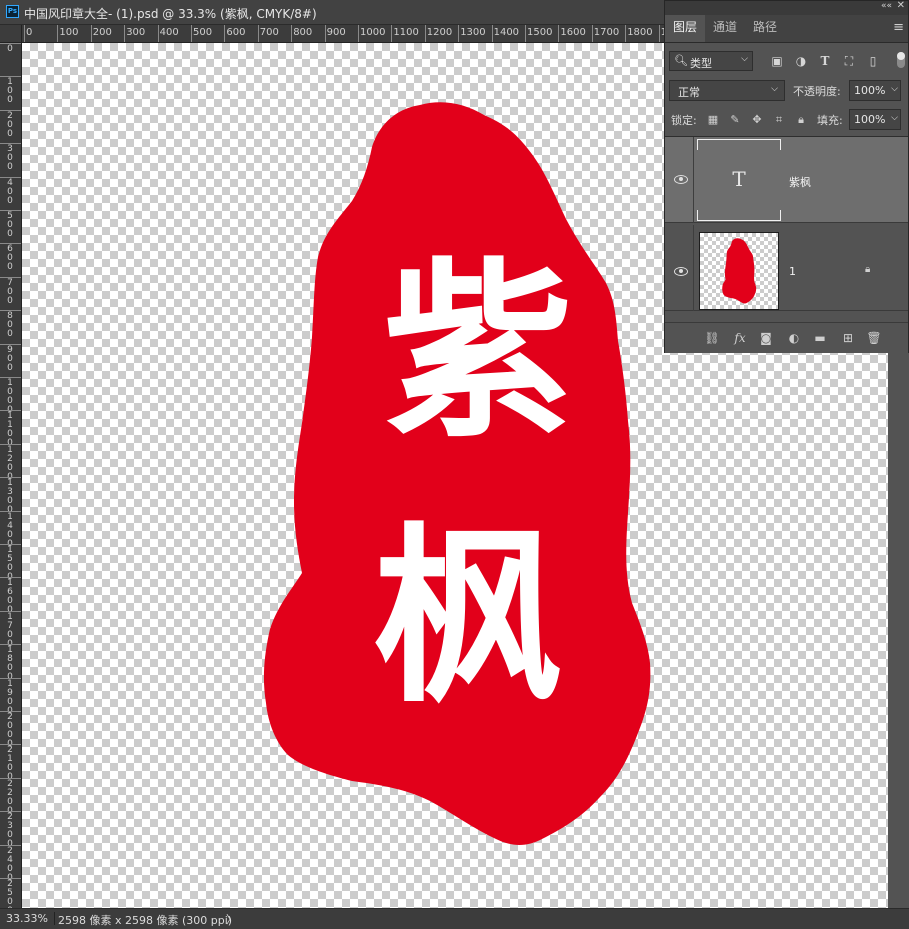  What do you see at coordinates (11, 34) in the screenshot?
I see `ruler-origin` at bounding box center [11, 34].